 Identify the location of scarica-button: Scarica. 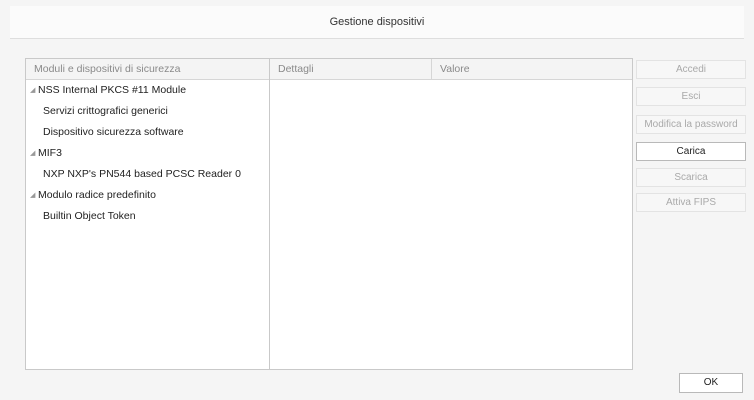
(691, 177).